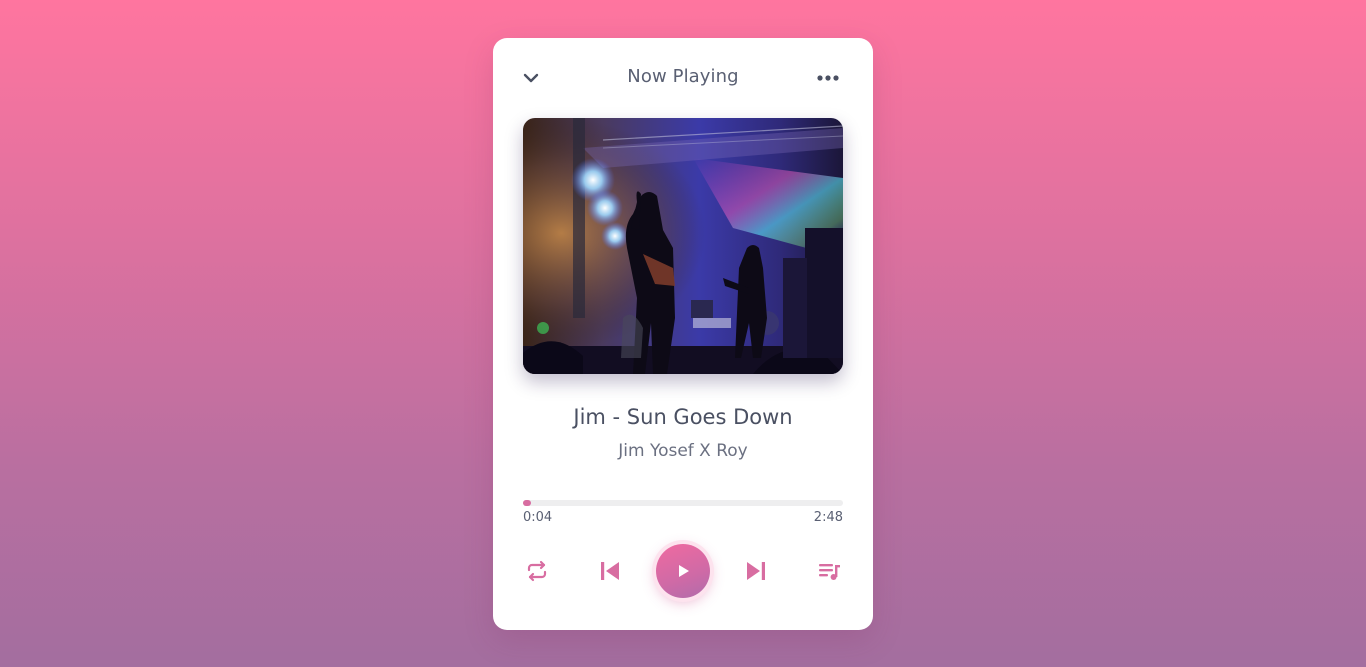 Image resolution: width=1366 pixels, height=667 pixels. I want to click on play-button, so click(683, 571).